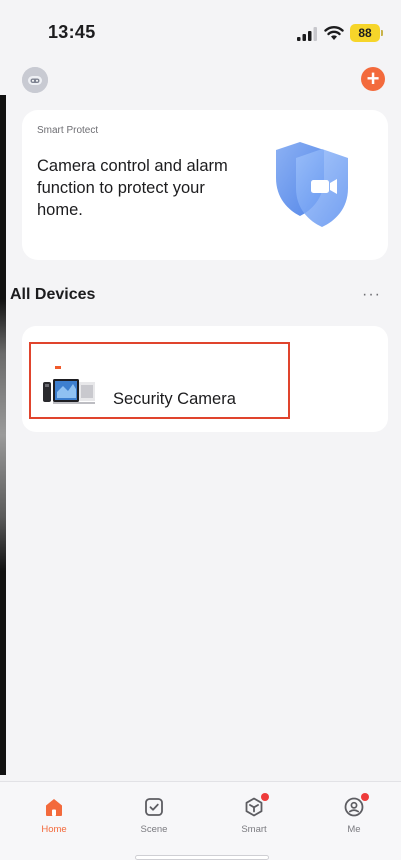 The height and width of the screenshot is (860, 401). I want to click on scene-check-icon, so click(154, 807).